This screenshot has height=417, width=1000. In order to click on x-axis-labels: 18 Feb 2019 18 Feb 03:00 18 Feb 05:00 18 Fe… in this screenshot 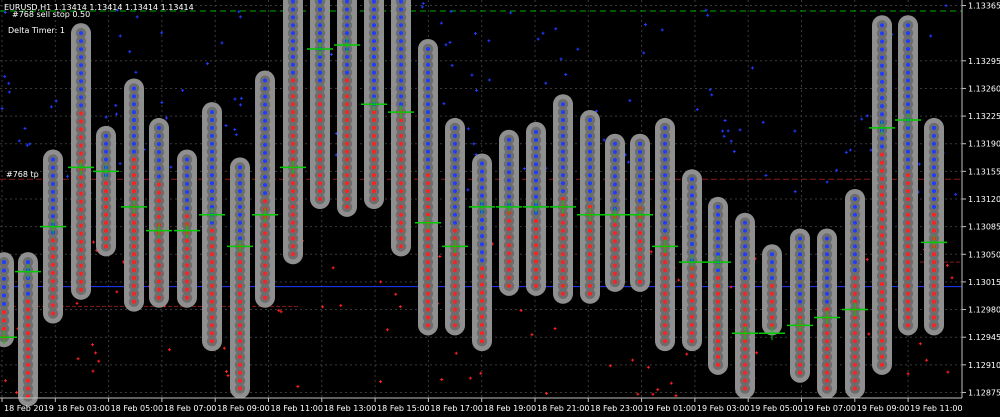, I will do `click(483, 408)`.